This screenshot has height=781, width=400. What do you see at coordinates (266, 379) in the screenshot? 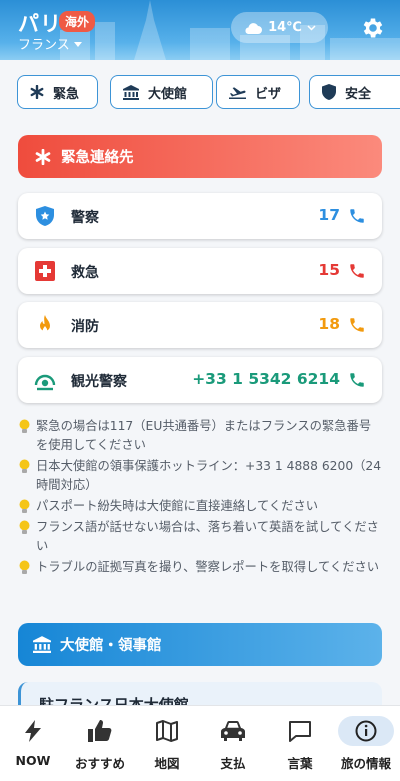
I see `contact-number: +33 1 5342 6214` at bounding box center [266, 379].